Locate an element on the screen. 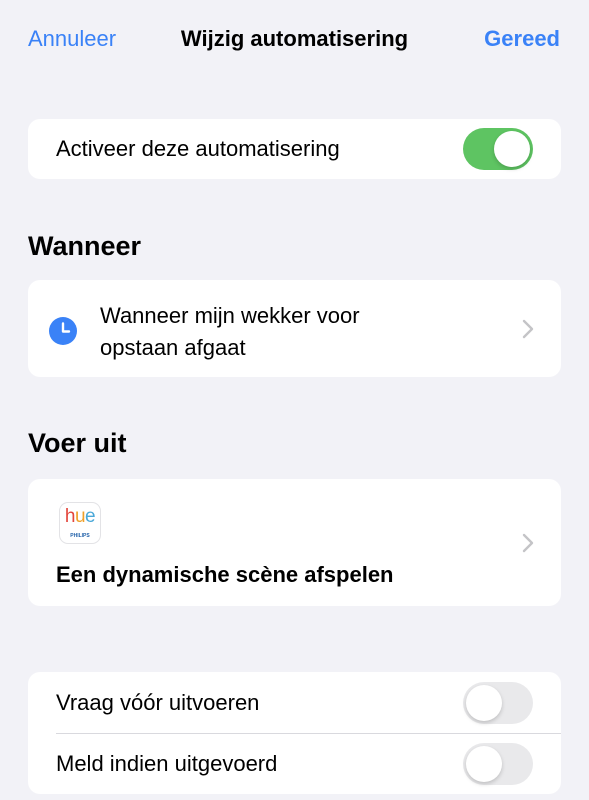 The image size is (589, 800). when-section-header: Wanneer is located at coordinates (85, 246).